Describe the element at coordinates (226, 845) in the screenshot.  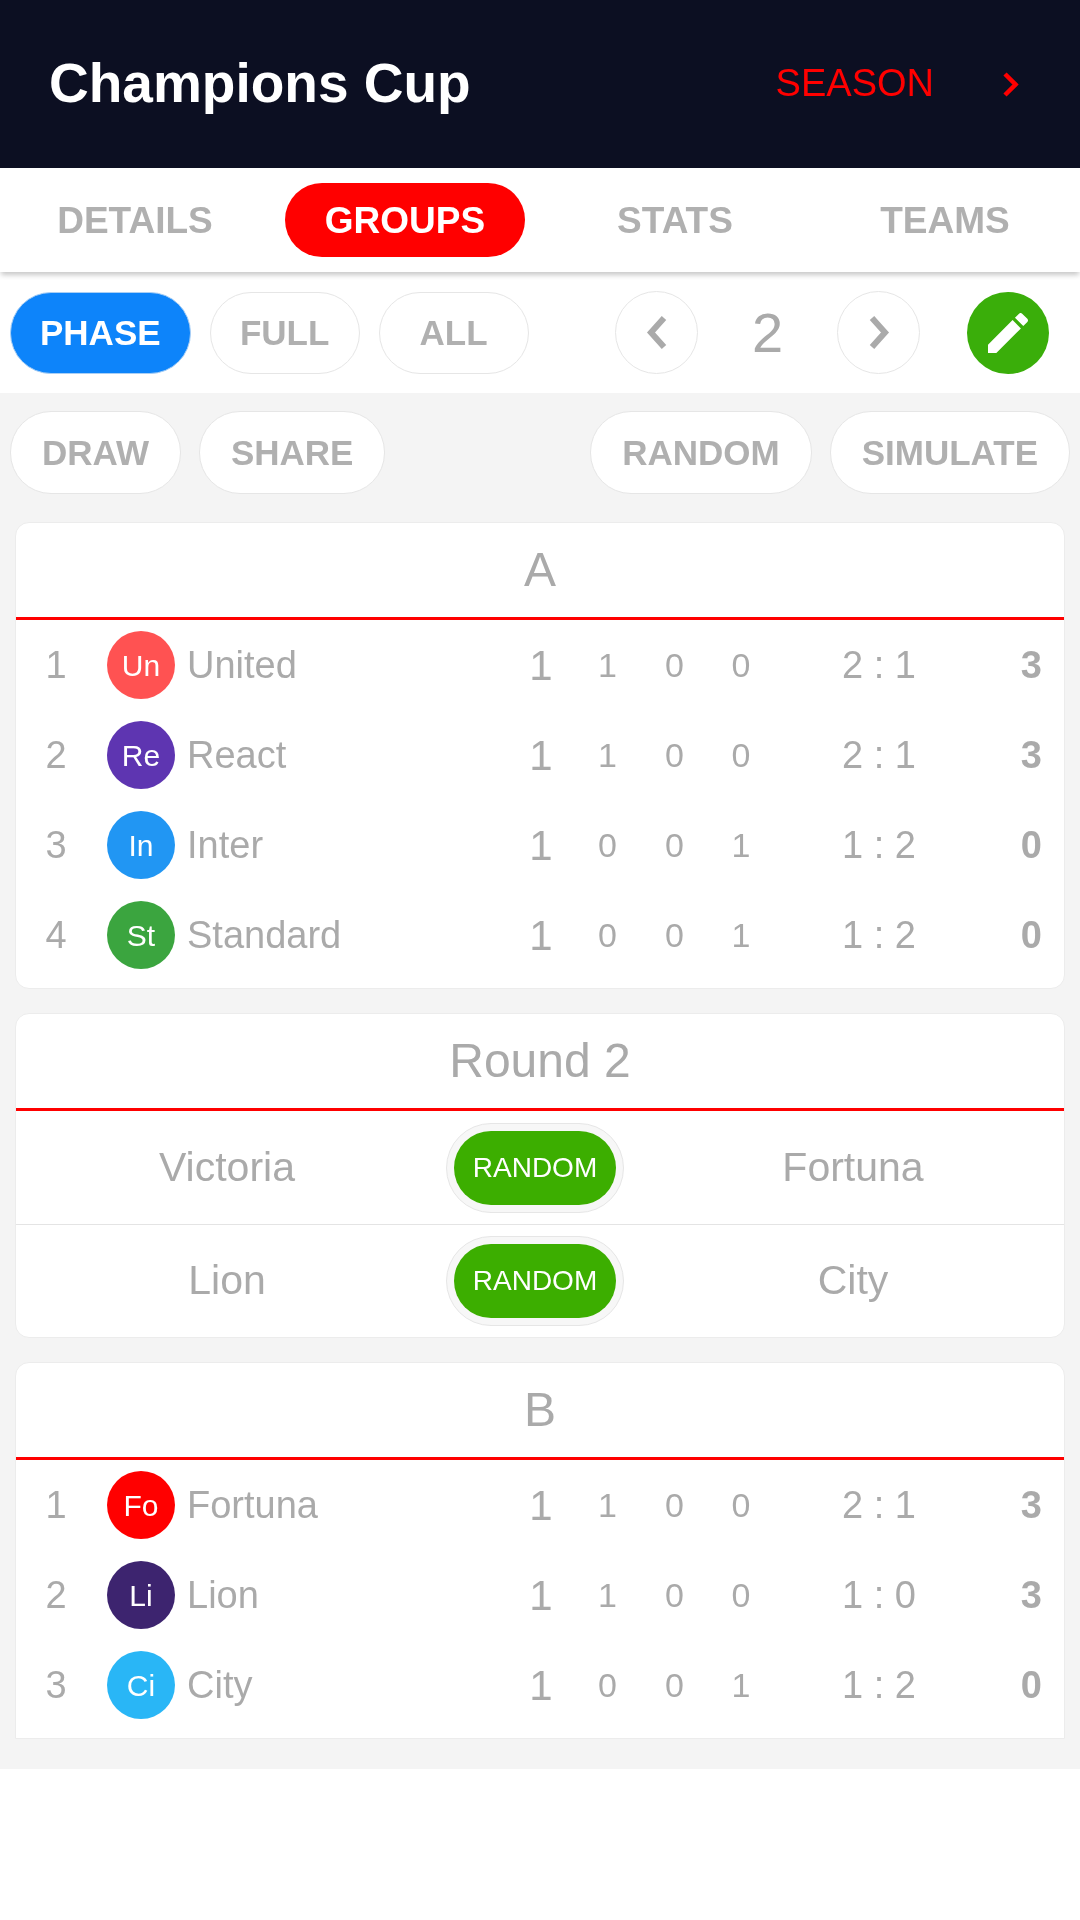
I see `team-name: Inter` at that location.